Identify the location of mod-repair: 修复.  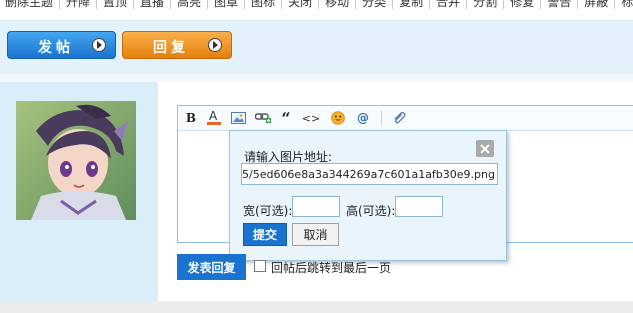
(523, 4).